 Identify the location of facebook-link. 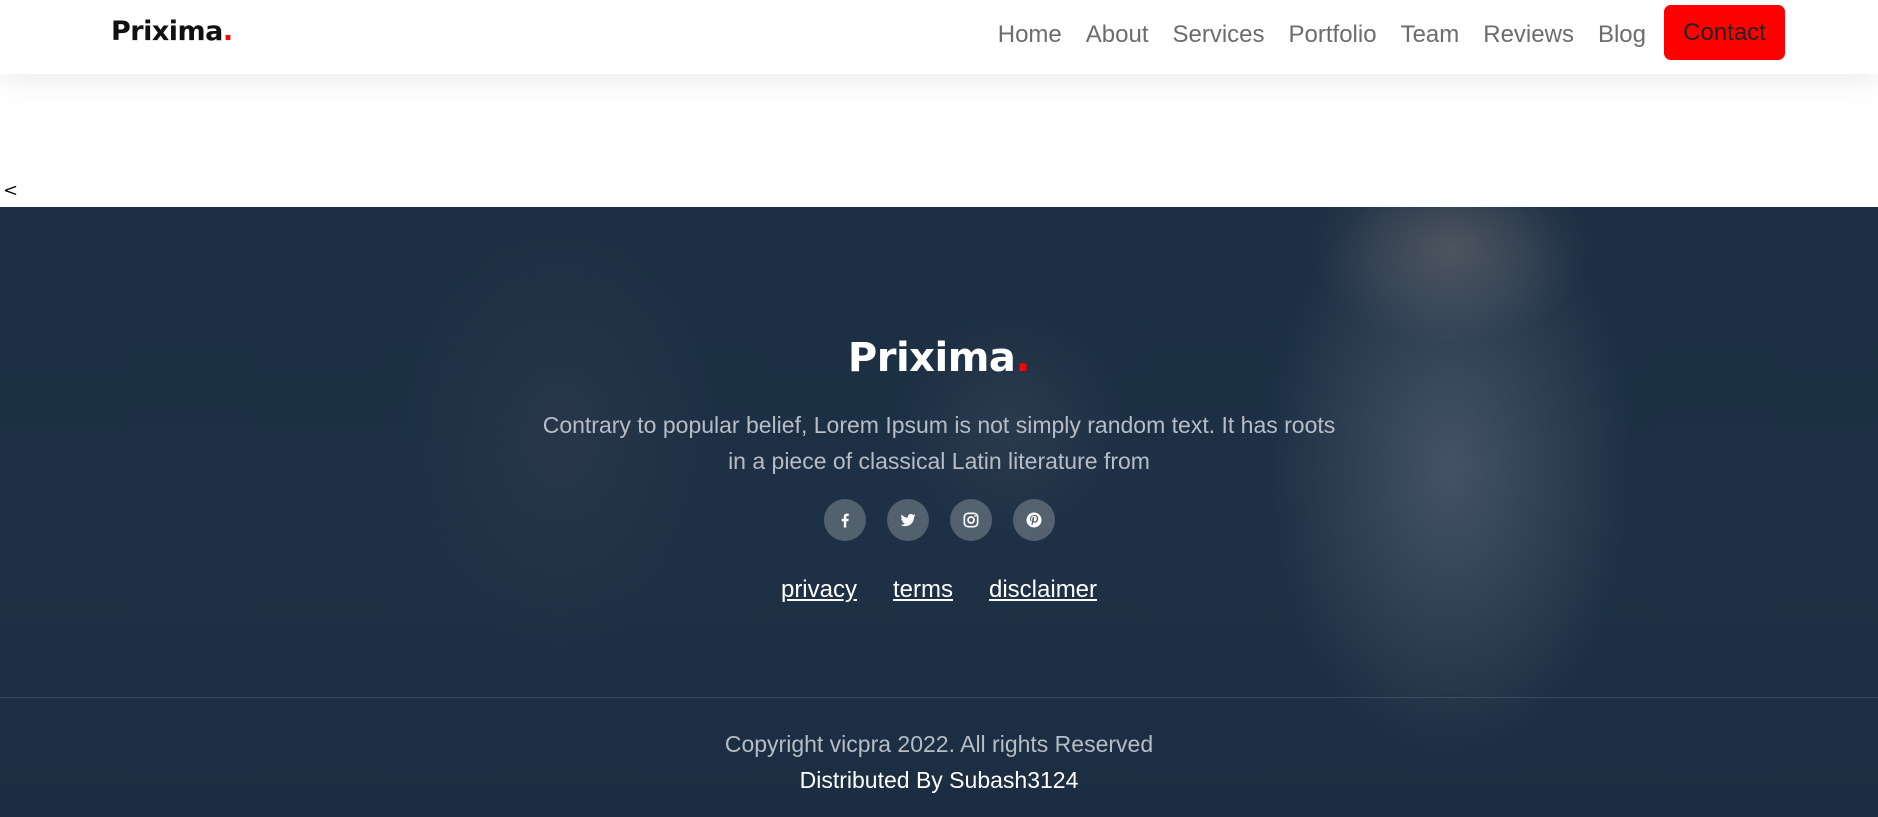
(844, 520).